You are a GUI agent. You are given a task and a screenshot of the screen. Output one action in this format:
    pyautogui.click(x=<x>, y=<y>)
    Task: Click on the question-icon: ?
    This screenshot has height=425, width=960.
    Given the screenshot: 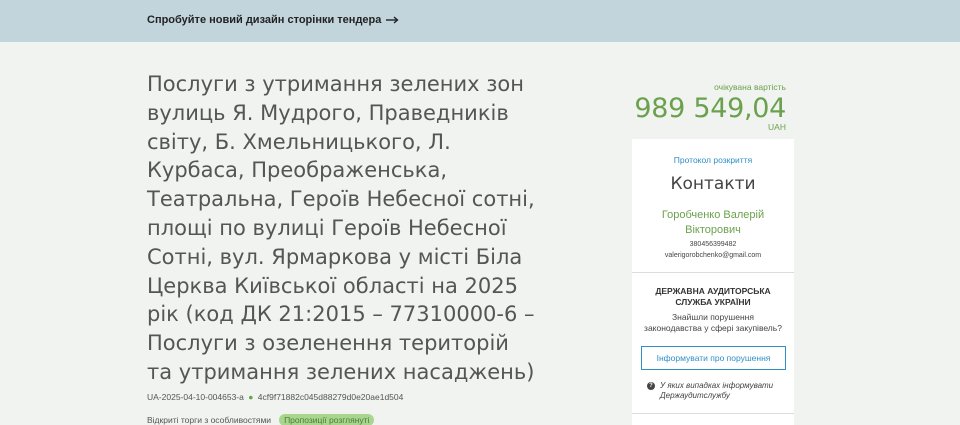 What is the action you would take?
    pyautogui.click(x=651, y=386)
    